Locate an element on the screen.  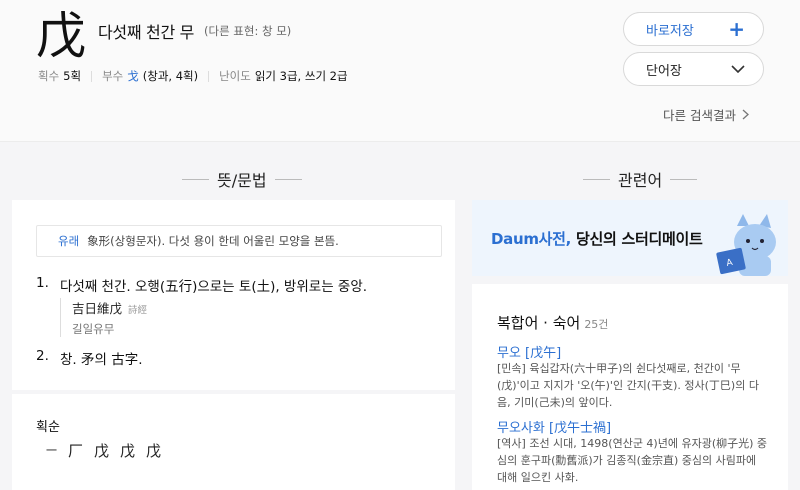
definition-item: 1. 다섯째 천간. 오행(五行)으로는 토(土), 방위로는 중앙. is located at coordinates (201, 285).